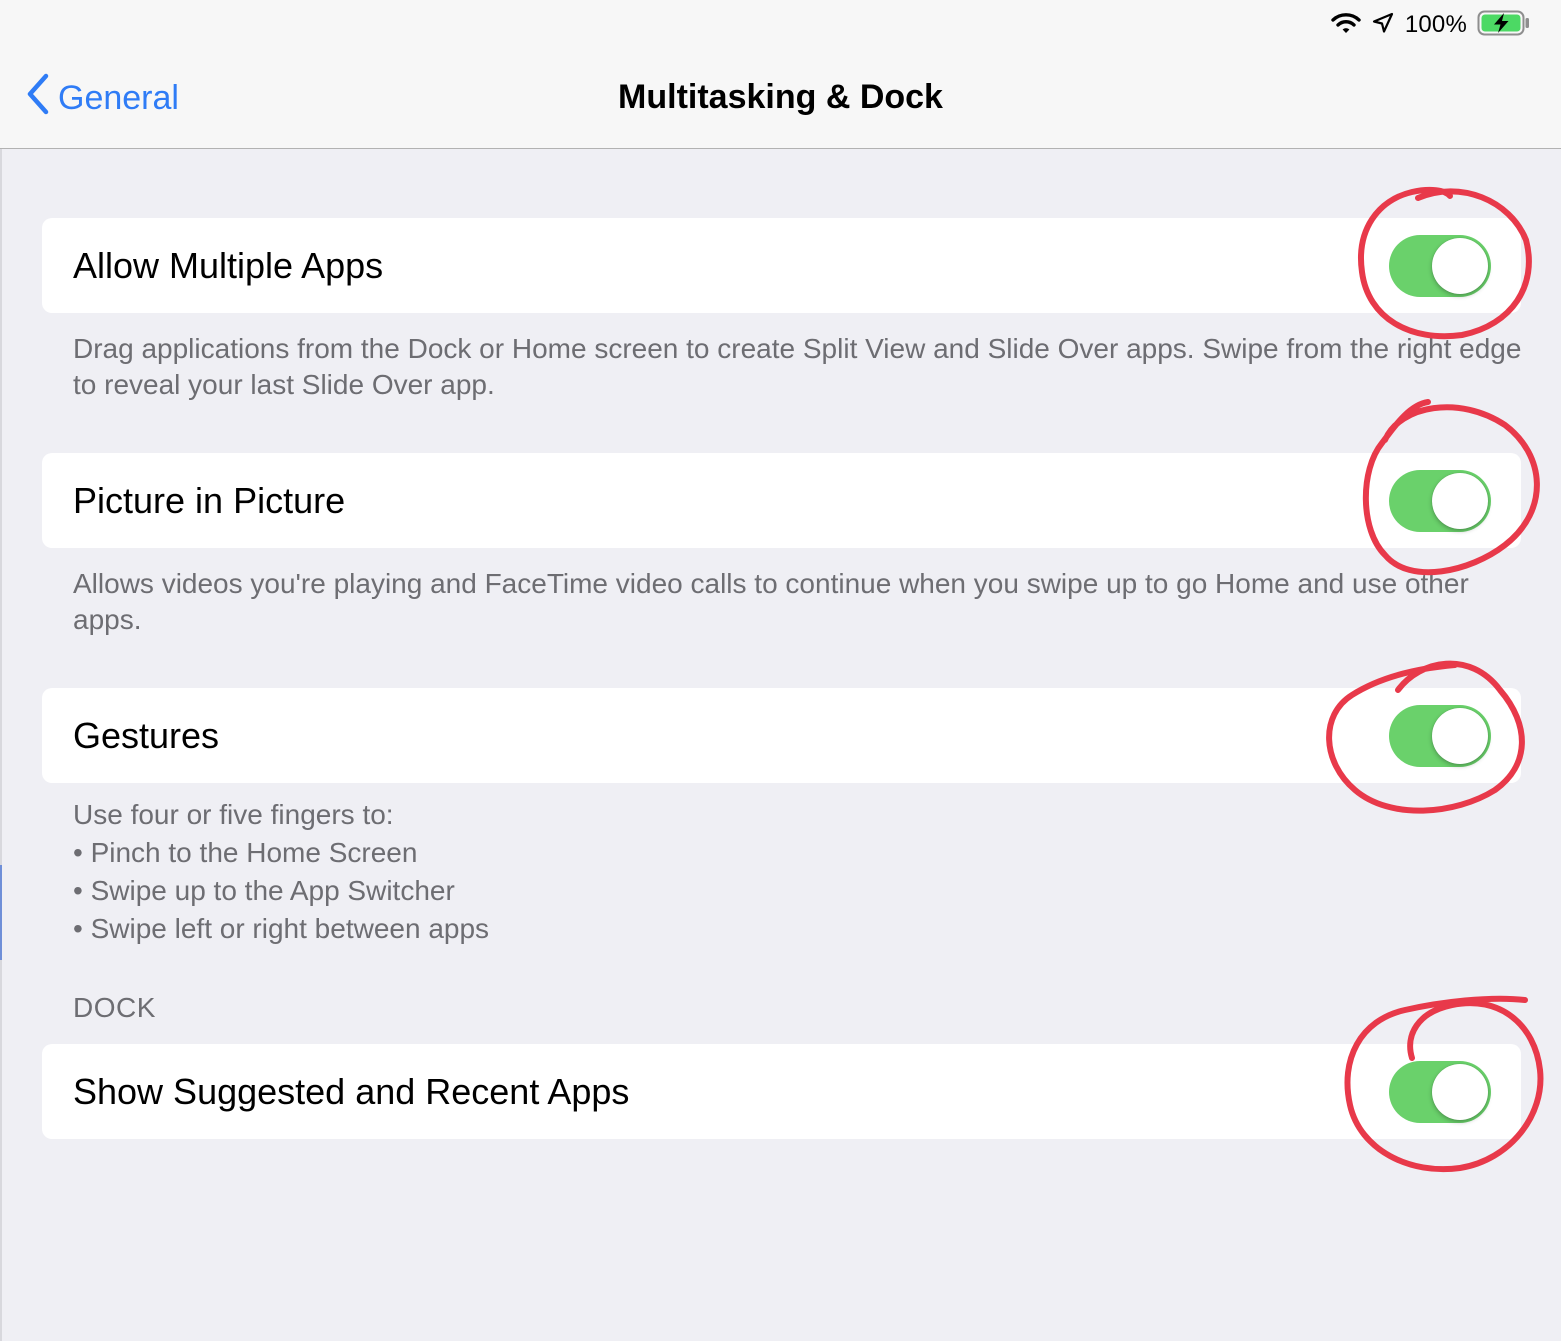  What do you see at coordinates (228, 265) in the screenshot?
I see `setting-label-allow-multiple-apps: Allow Multiple Apps` at bounding box center [228, 265].